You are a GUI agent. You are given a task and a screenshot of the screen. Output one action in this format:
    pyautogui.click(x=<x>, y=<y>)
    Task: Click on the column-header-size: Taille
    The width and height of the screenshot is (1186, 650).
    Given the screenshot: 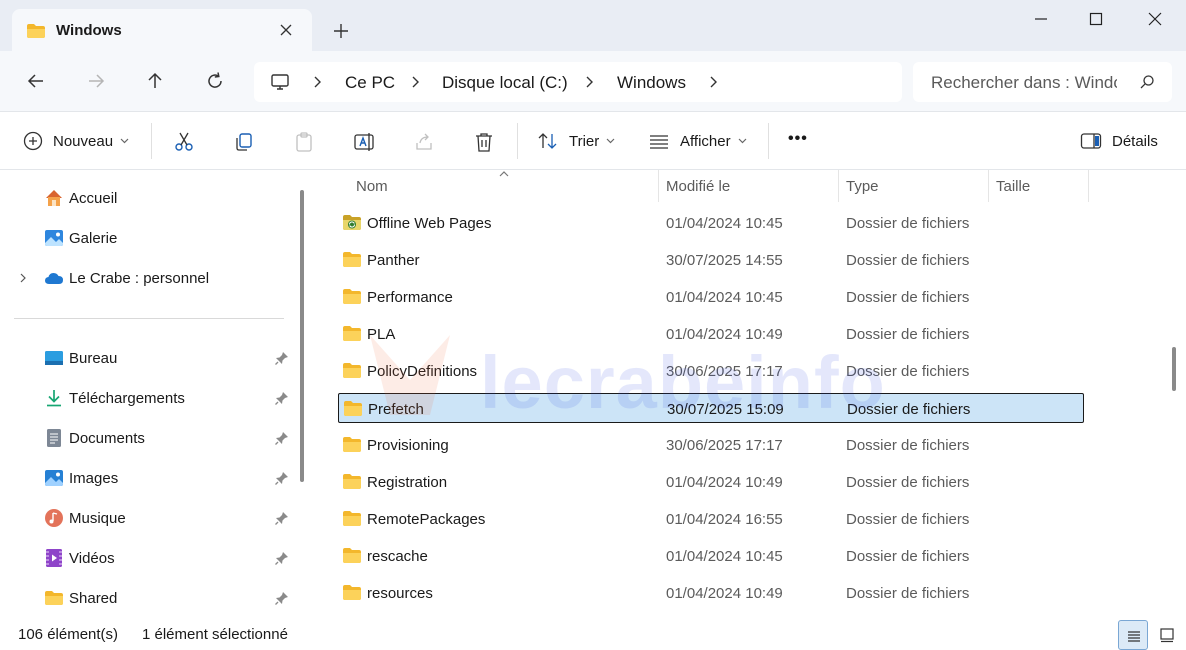 What is the action you would take?
    pyautogui.click(x=1013, y=186)
    